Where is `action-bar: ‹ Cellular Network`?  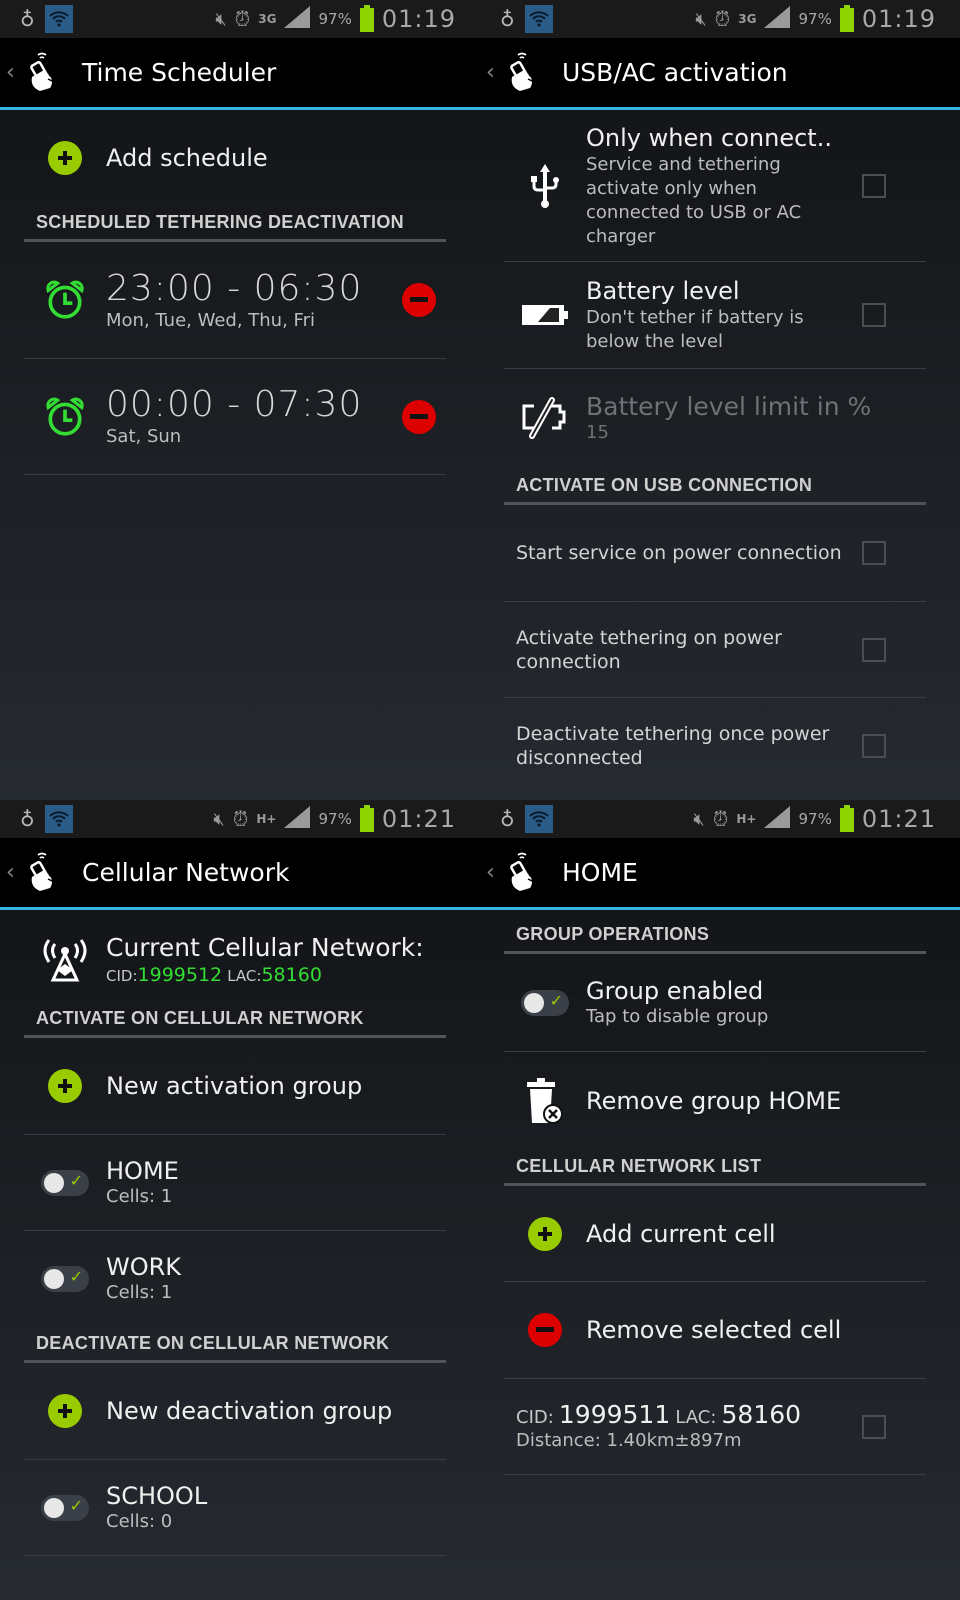
action-bar: ‹ Cellular Network is located at coordinates (240, 874).